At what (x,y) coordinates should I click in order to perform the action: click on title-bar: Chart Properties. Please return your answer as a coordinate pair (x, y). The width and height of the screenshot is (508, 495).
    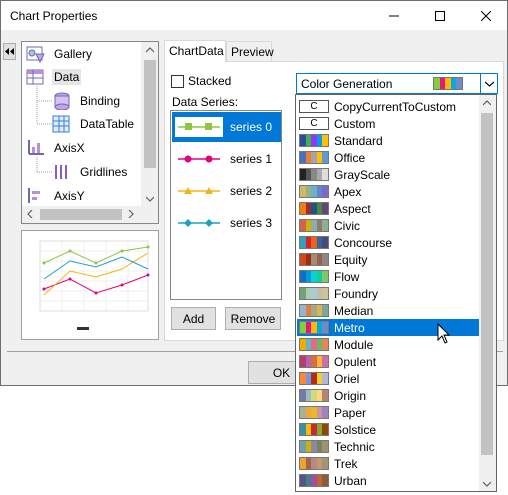
    Looking at the image, I should click on (254, 16).